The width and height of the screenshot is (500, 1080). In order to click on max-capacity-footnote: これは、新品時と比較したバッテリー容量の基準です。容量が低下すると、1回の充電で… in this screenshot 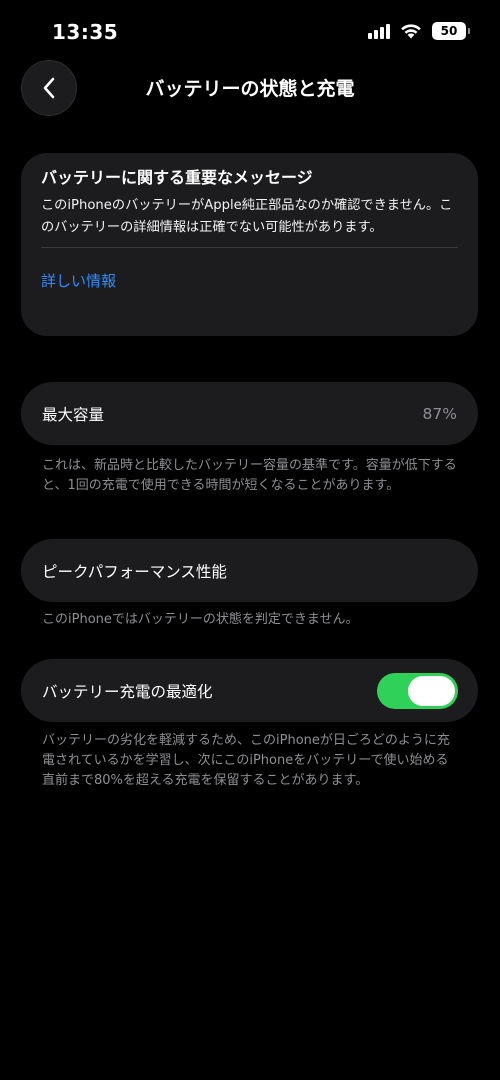, I will do `click(249, 475)`.